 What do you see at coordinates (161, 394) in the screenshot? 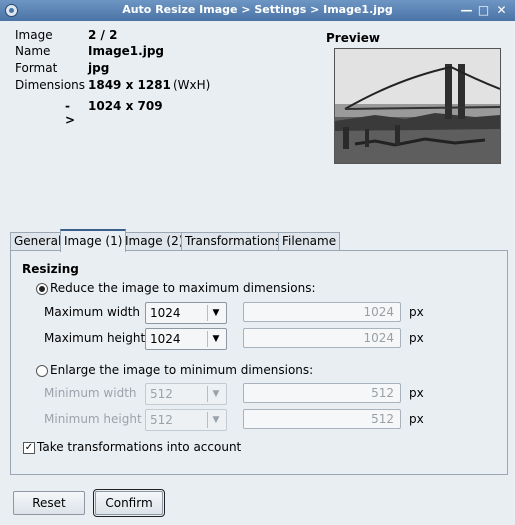
I see `min-width-combo-value: 512` at bounding box center [161, 394].